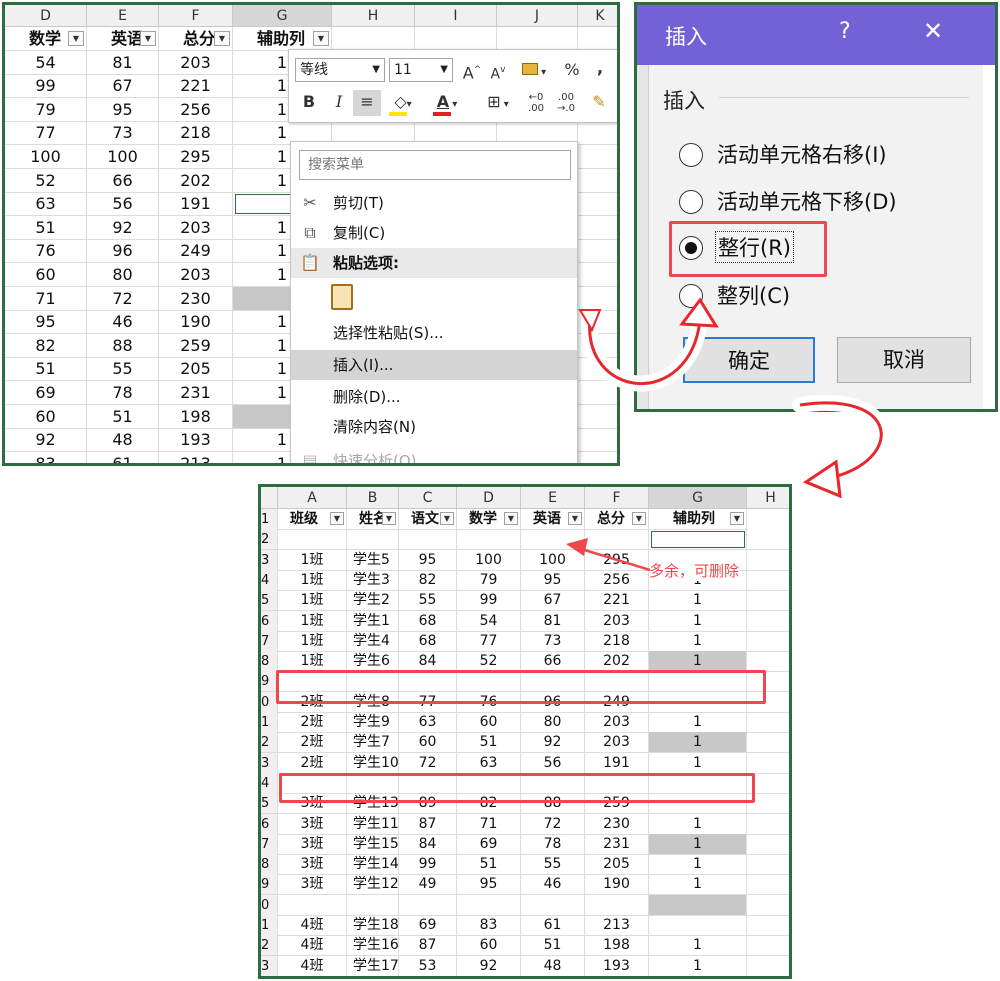  What do you see at coordinates (376, 70) in the screenshot?
I see `chevron-down-icon: ▼` at bounding box center [376, 70].